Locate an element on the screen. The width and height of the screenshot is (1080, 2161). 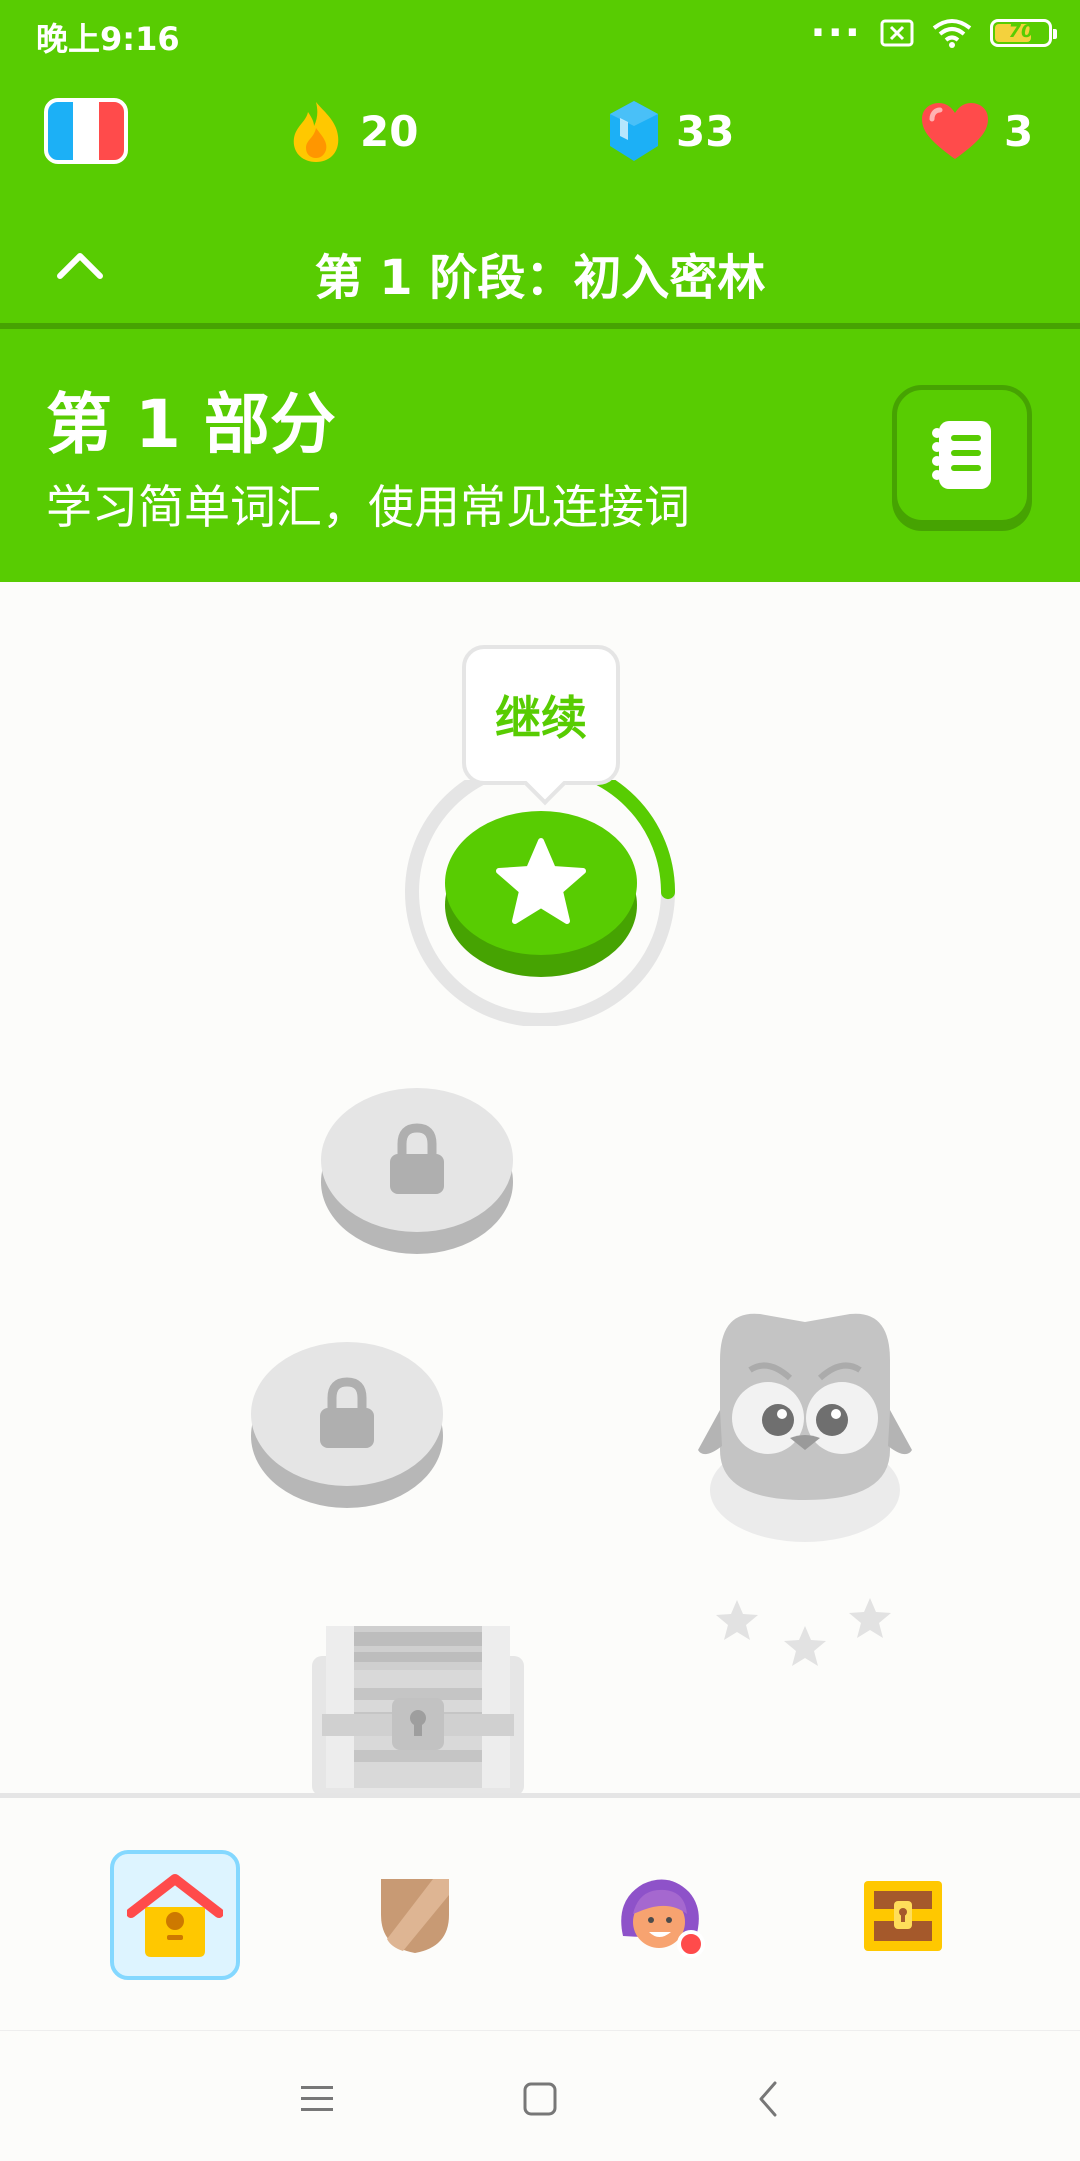
streak-count: 20 is located at coordinates (389, 131).